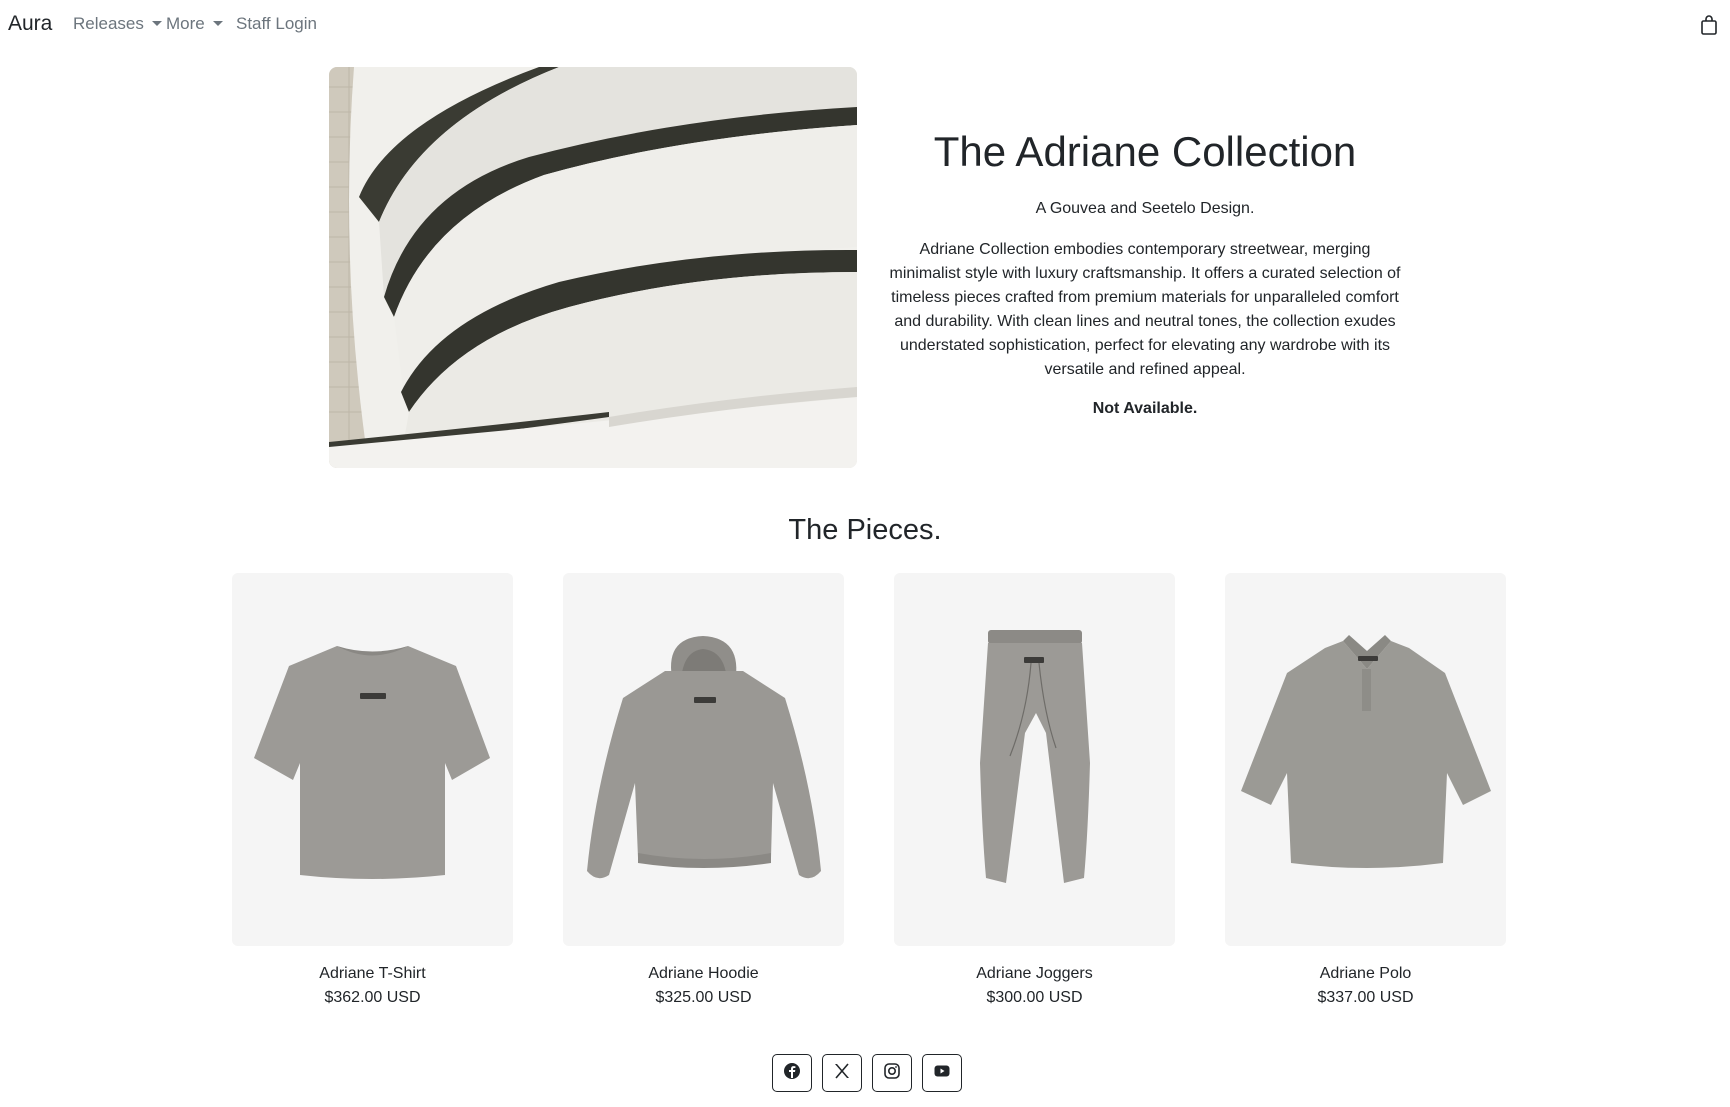 This screenshot has height=1107, width=1730. I want to click on x-twitter-button, so click(842, 1073).